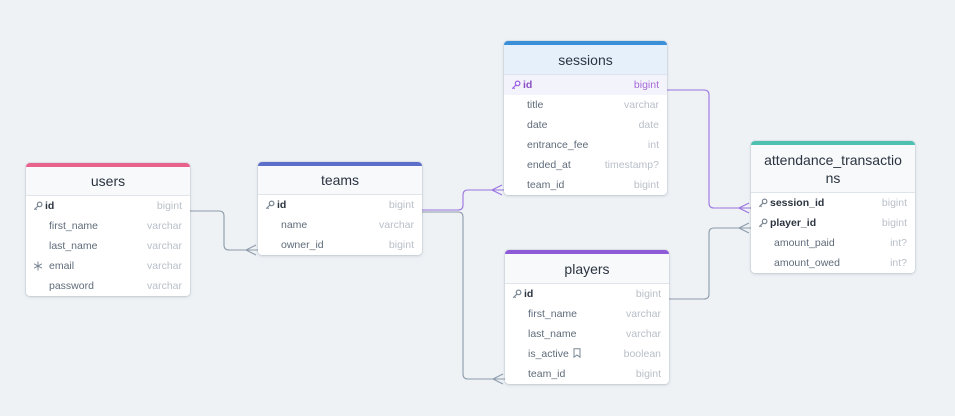 The height and width of the screenshot is (416, 955). What do you see at coordinates (71, 286) in the screenshot?
I see `field-name-text: password` at bounding box center [71, 286].